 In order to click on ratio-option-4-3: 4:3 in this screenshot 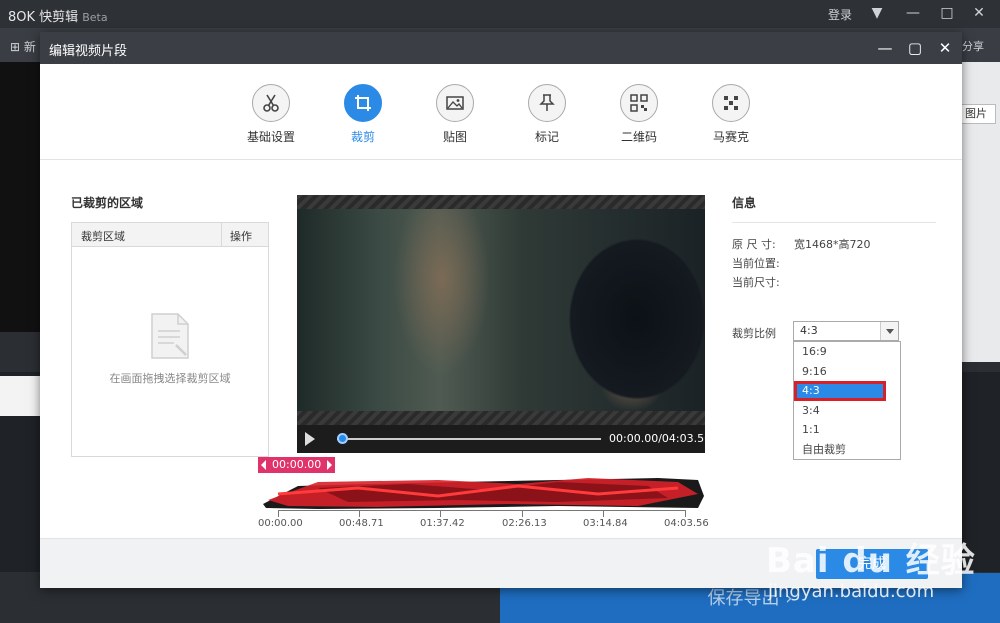, I will do `click(840, 391)`.